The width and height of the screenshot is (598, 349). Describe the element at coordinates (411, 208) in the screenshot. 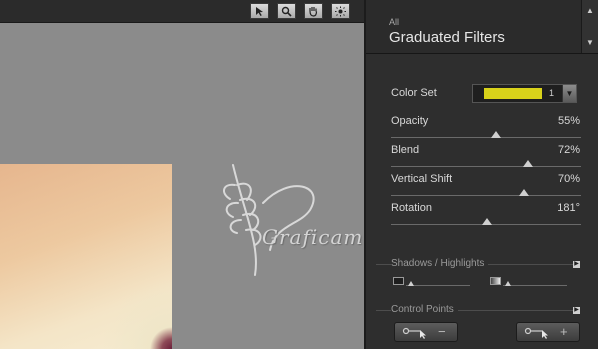

I see `rotation-label: Rotation` at that location.